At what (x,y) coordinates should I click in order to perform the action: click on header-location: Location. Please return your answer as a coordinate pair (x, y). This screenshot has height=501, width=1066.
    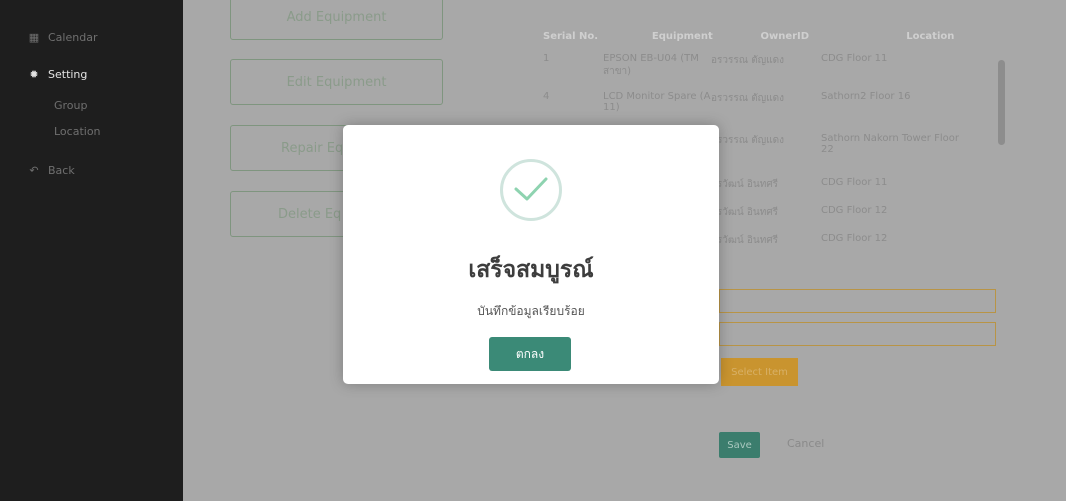
    Looking at the image, I should click on (930, 36).